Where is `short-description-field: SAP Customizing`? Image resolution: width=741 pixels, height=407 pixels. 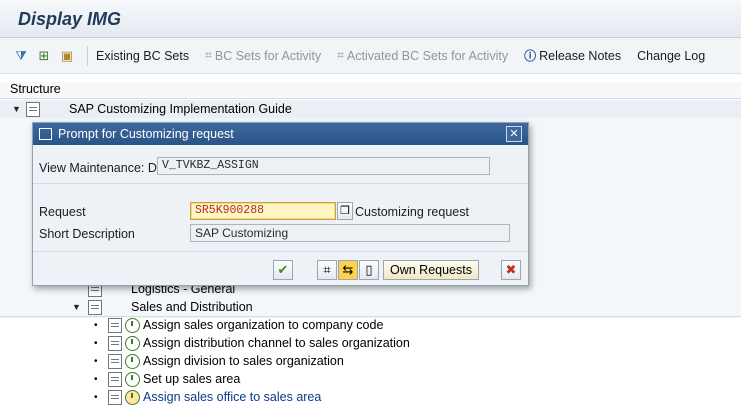
short-description-field: SAP Customizing is located at coordinates (350, 233).